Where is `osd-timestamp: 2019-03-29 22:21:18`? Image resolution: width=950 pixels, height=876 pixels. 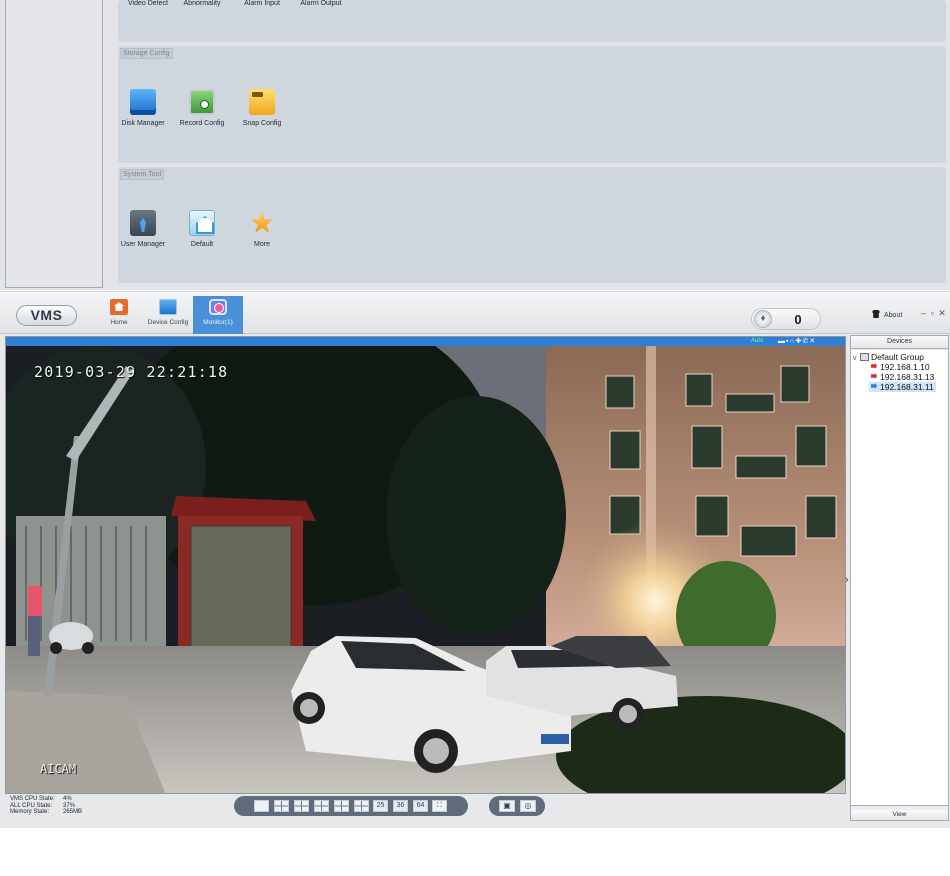
osd-timestamp: 2019-03-29 22:21:18 is located at coordinates (131, 372).